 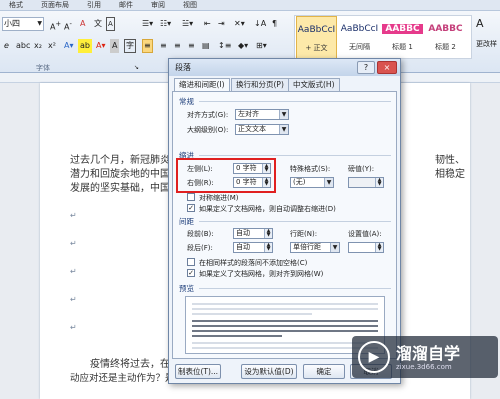 I want to click on highlight-icon: ab, so click(x=85, y=46).